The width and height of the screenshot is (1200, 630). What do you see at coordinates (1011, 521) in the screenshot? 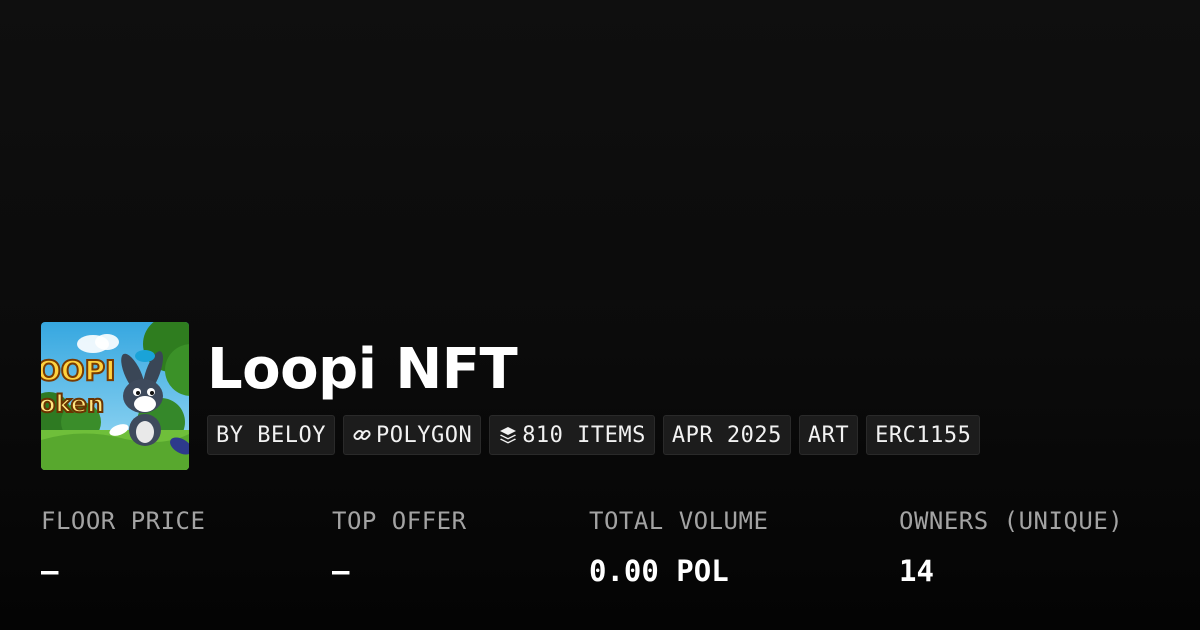
I see `stat-label: OWNERS (UNIQUE)` at bounding box center [1011, 521].